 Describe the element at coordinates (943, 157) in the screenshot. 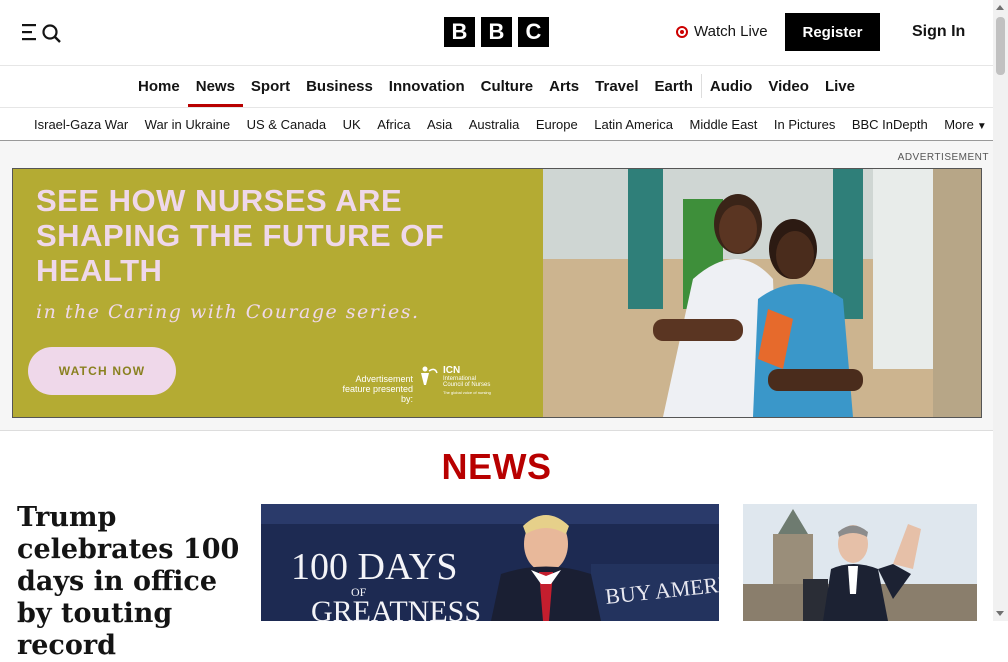

I see `ad-label: ADVERTISEMENT` at that location.